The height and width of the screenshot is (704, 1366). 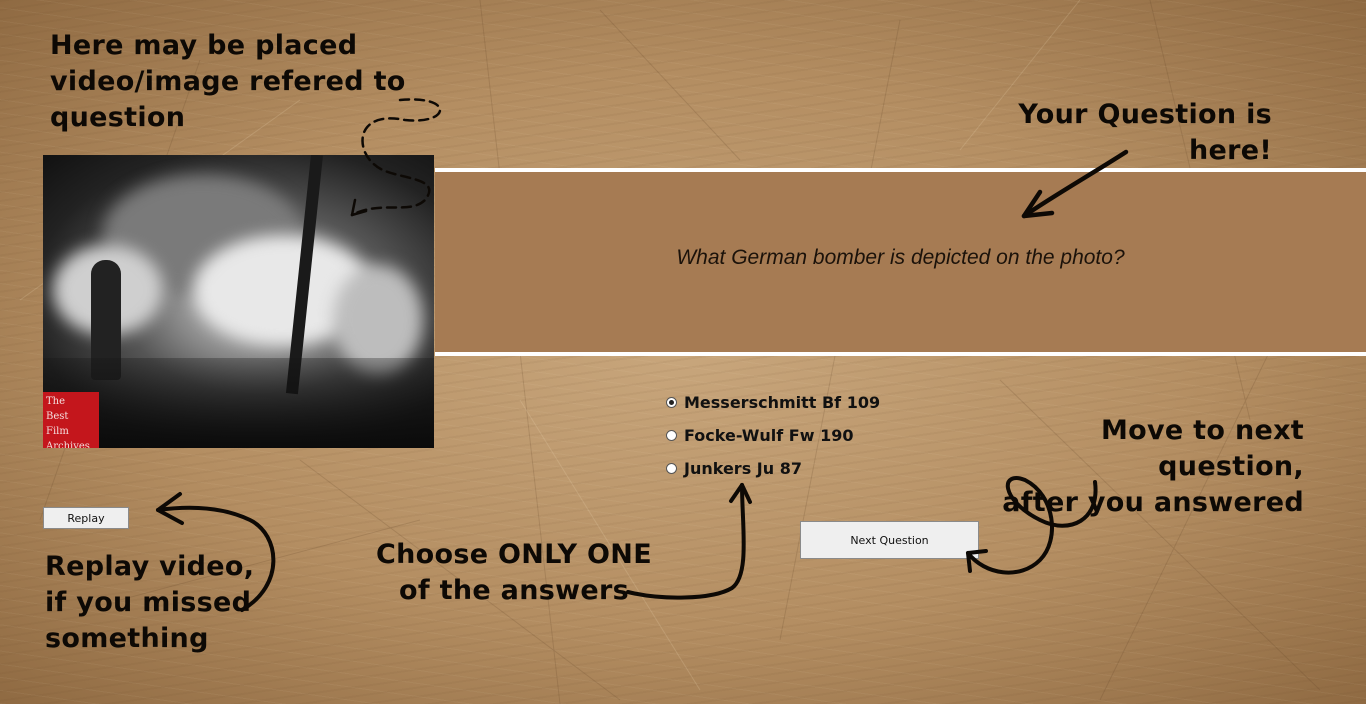 I want to click on replay-button: Replay, so click(x=86, y=518).